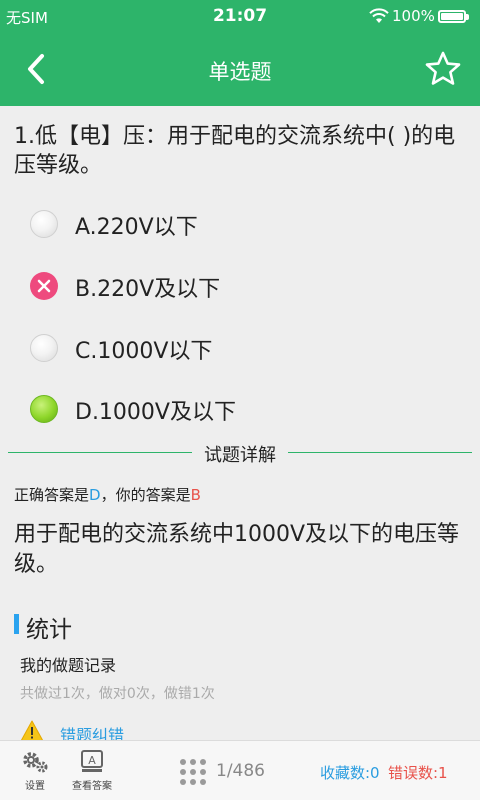  I want to click on correct-answer-value: D, so click(95, 495).